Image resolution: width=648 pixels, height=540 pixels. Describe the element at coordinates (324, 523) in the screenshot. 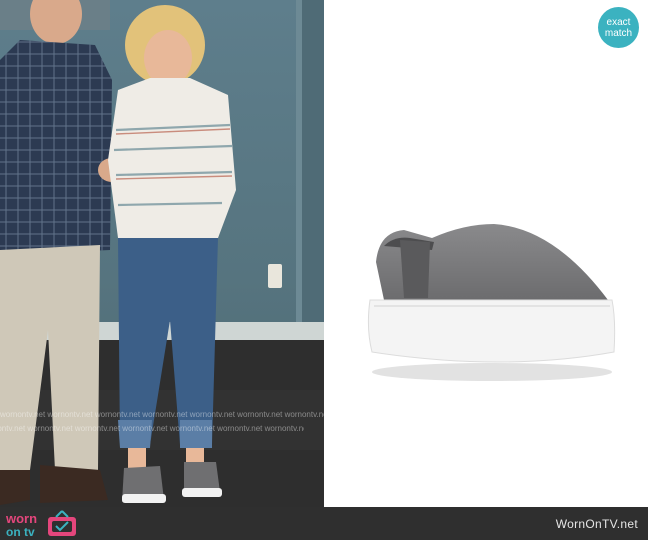

I see `footer-bar` at that location.